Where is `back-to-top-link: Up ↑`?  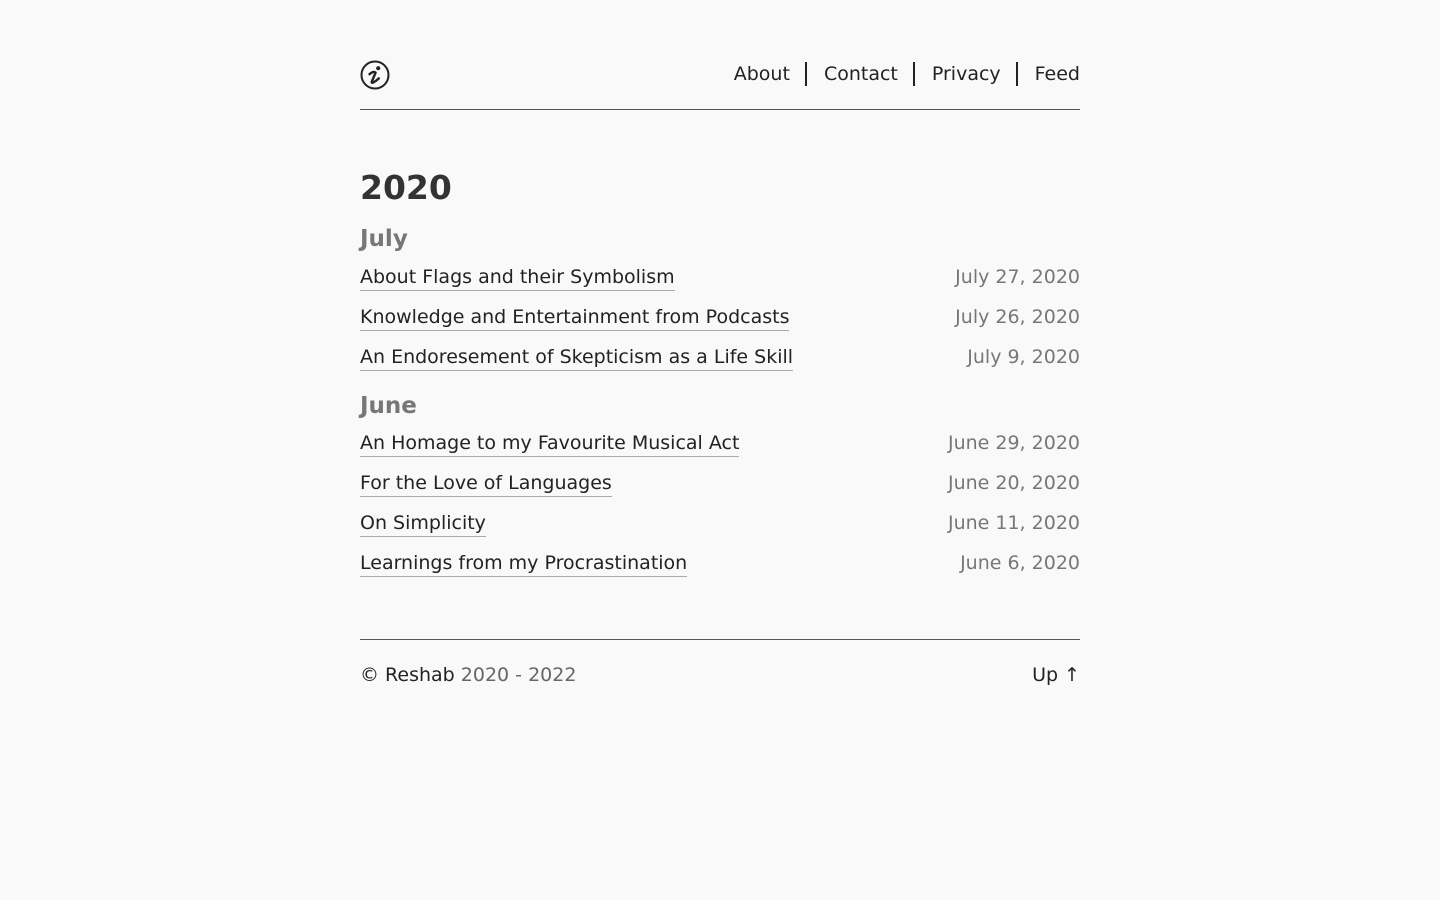
back-to-top-link: Up ↑ is located at coordinates (1056, 675).